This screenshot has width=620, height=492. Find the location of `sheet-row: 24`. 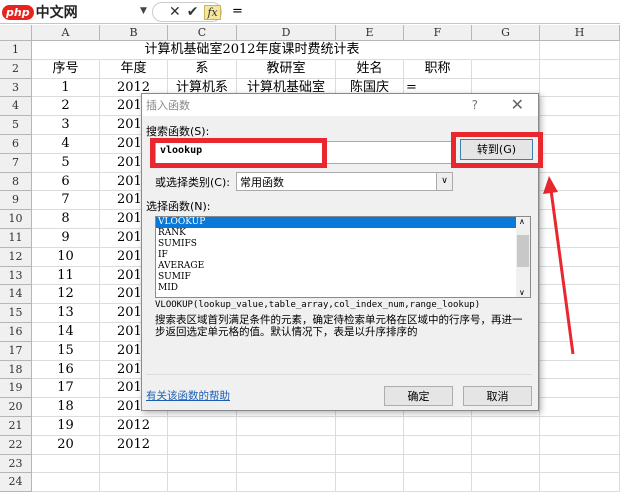

sheet-row: 24 is located at coordinates (310, 482).